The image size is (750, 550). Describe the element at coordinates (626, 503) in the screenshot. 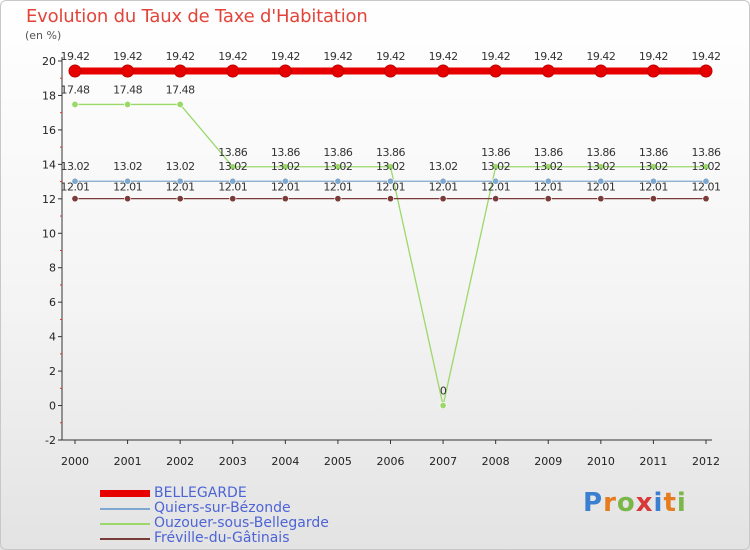

I see `logo-letter: o` at that location.